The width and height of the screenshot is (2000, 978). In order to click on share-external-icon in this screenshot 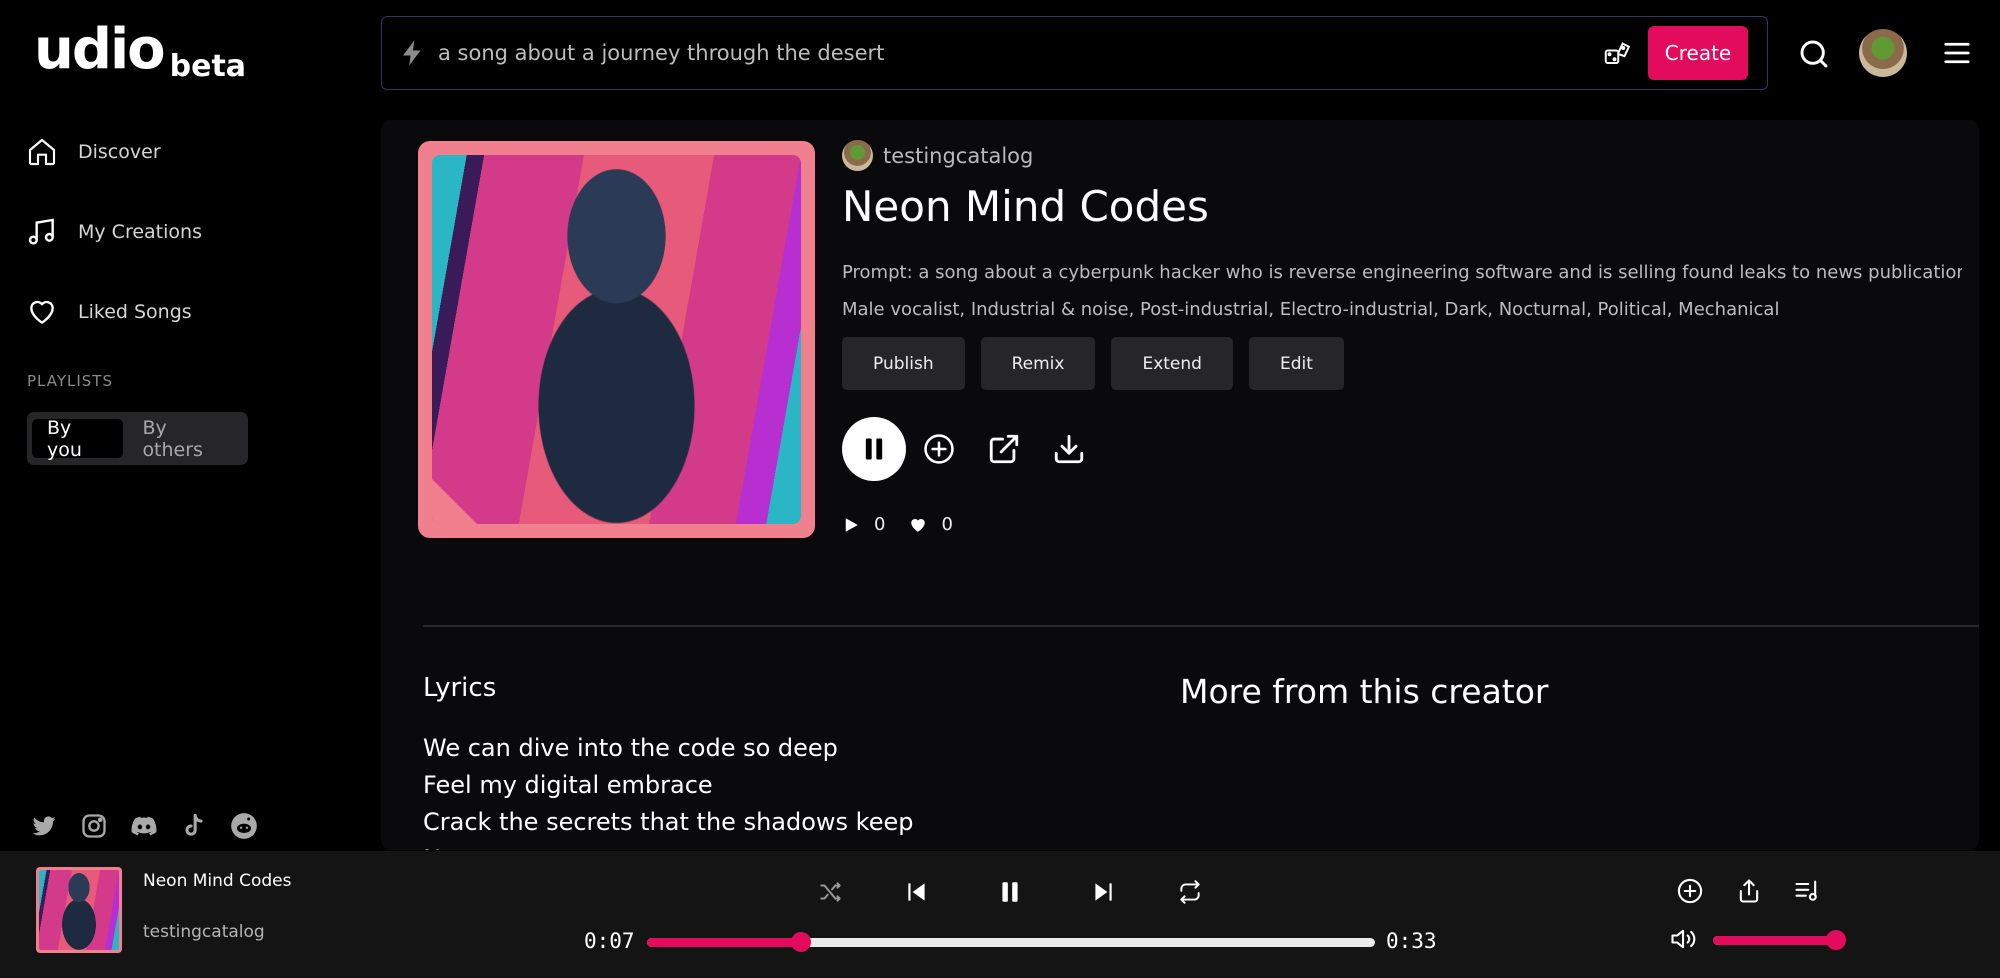, I will do `click(1004, 449)`.